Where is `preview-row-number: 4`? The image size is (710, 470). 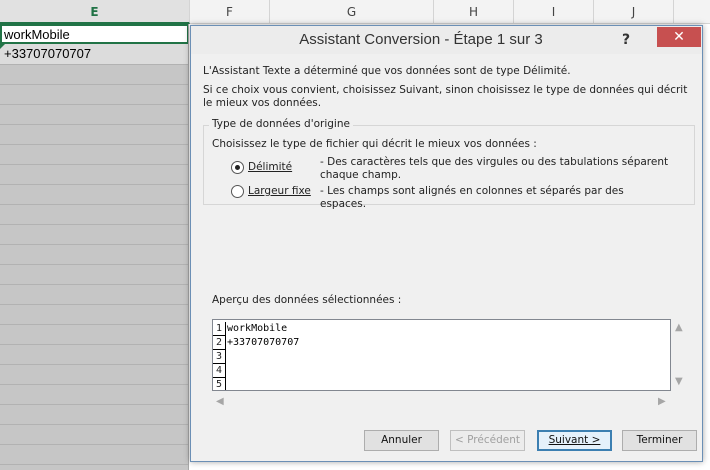 preview-row-number: 4 is located at coordinates (219, 371).